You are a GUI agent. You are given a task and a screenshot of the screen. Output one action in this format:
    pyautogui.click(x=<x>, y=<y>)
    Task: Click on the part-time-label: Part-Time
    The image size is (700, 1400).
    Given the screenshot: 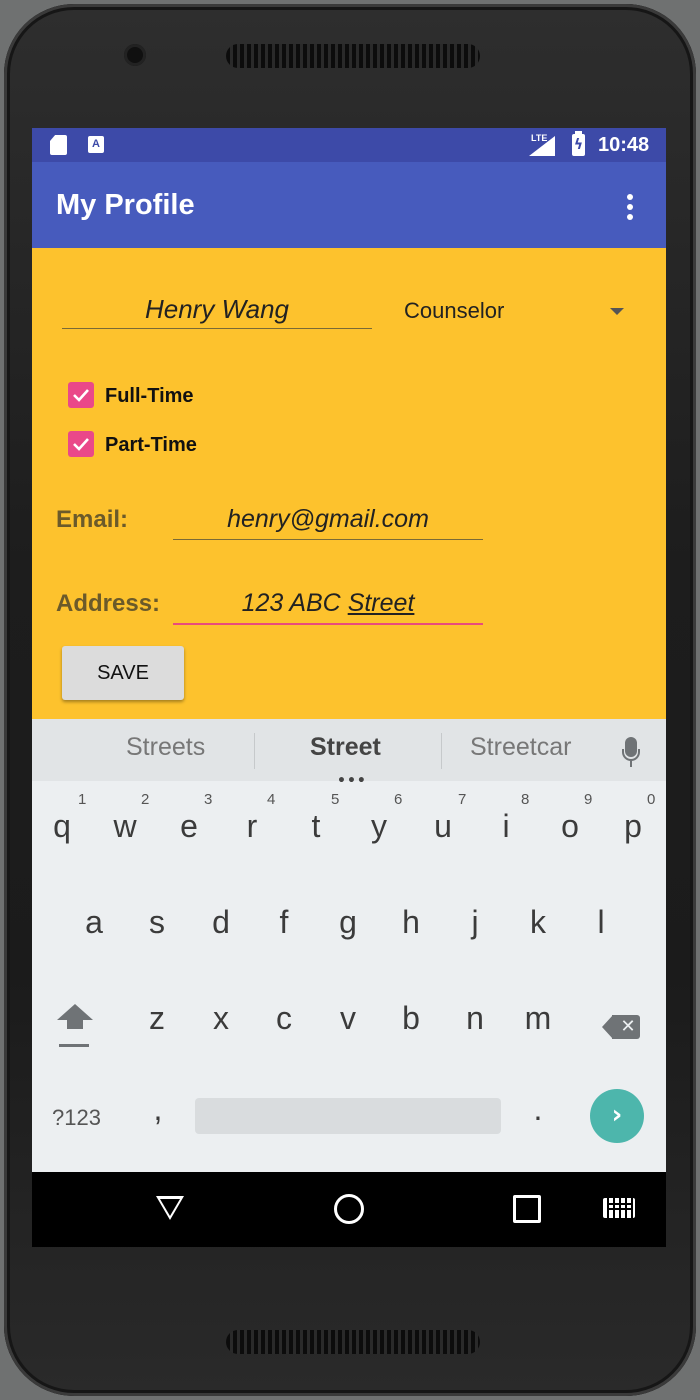 What is the action you would take?
    pyautogui.click(x=151, y=445)
    